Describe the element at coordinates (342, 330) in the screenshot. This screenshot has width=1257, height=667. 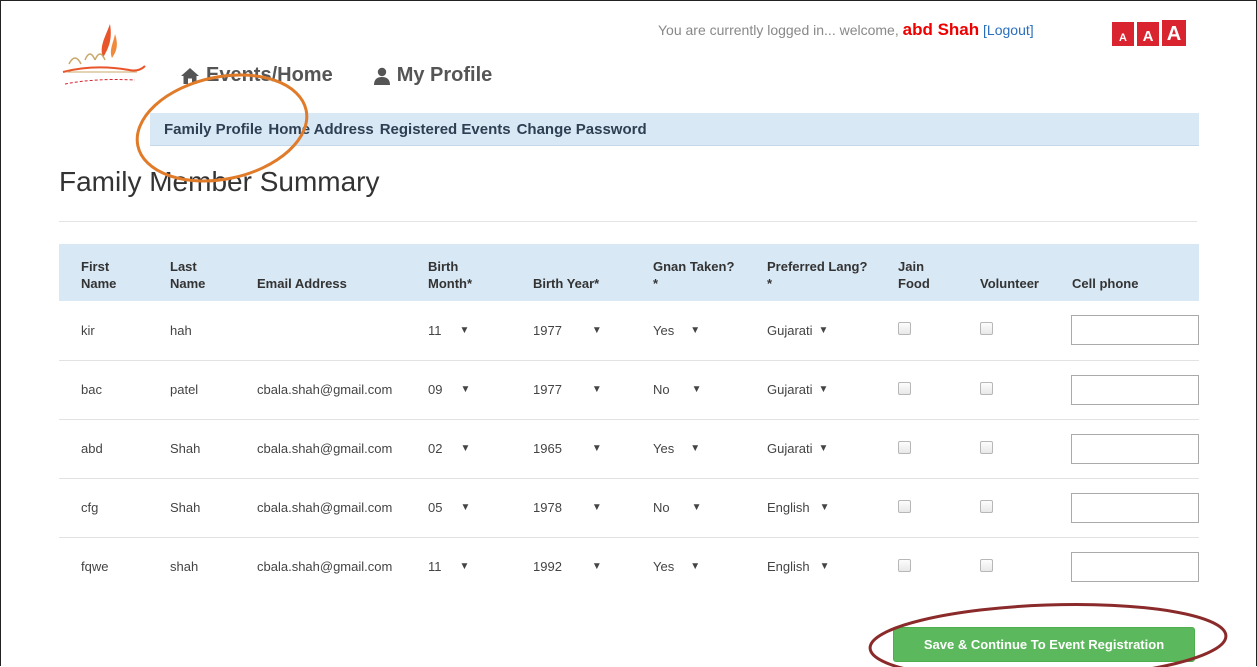
I see `cell-email` at that location.